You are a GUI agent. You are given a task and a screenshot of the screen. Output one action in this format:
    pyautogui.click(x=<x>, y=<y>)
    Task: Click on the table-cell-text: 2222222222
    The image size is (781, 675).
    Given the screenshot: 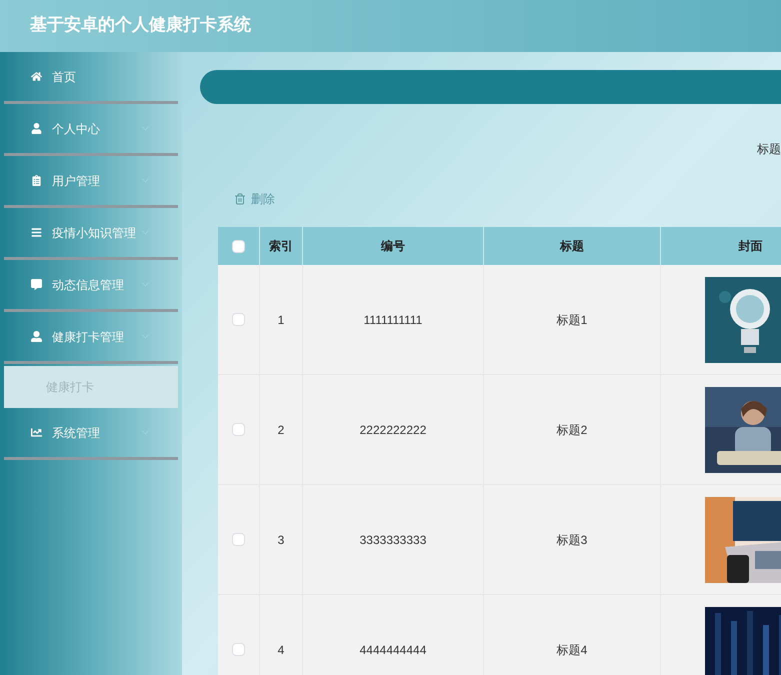 What is the action you would take?
    pyautogui.click(x=393, y=430)
    